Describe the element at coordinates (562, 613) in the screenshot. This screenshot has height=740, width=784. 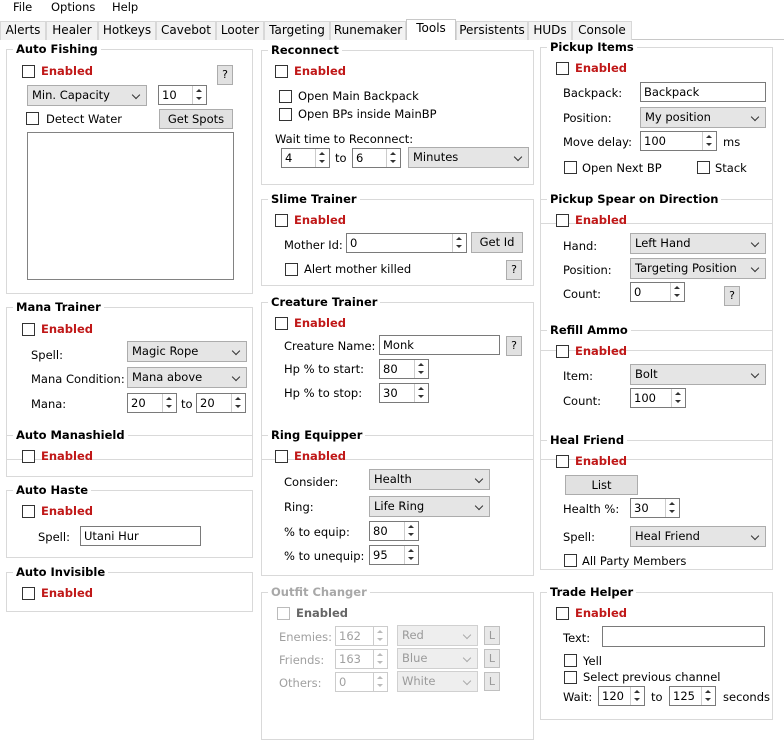
I see `trade-helper-enabled-checkbox` at that location.